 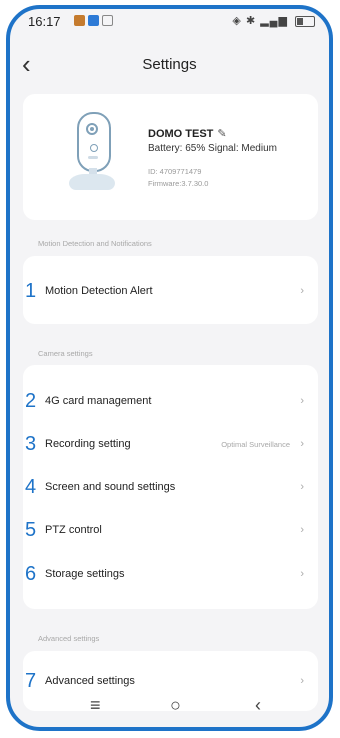 I want to click on device-name-text: DOMO TEST, so click(x=181, y=134).